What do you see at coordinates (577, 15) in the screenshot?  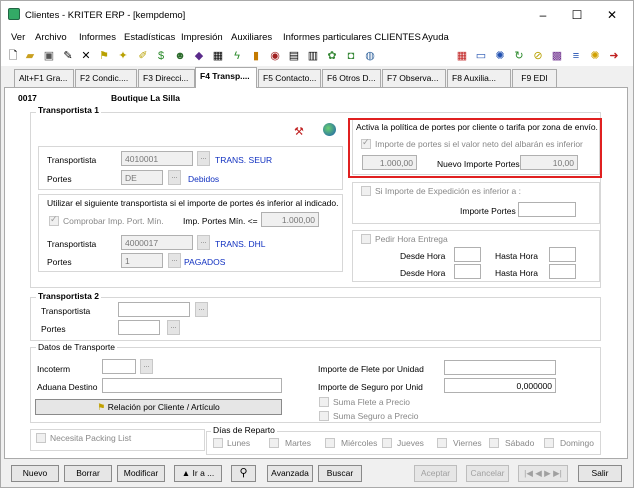 I see `maximize-button: ☐` at bounding box center [577, 15].